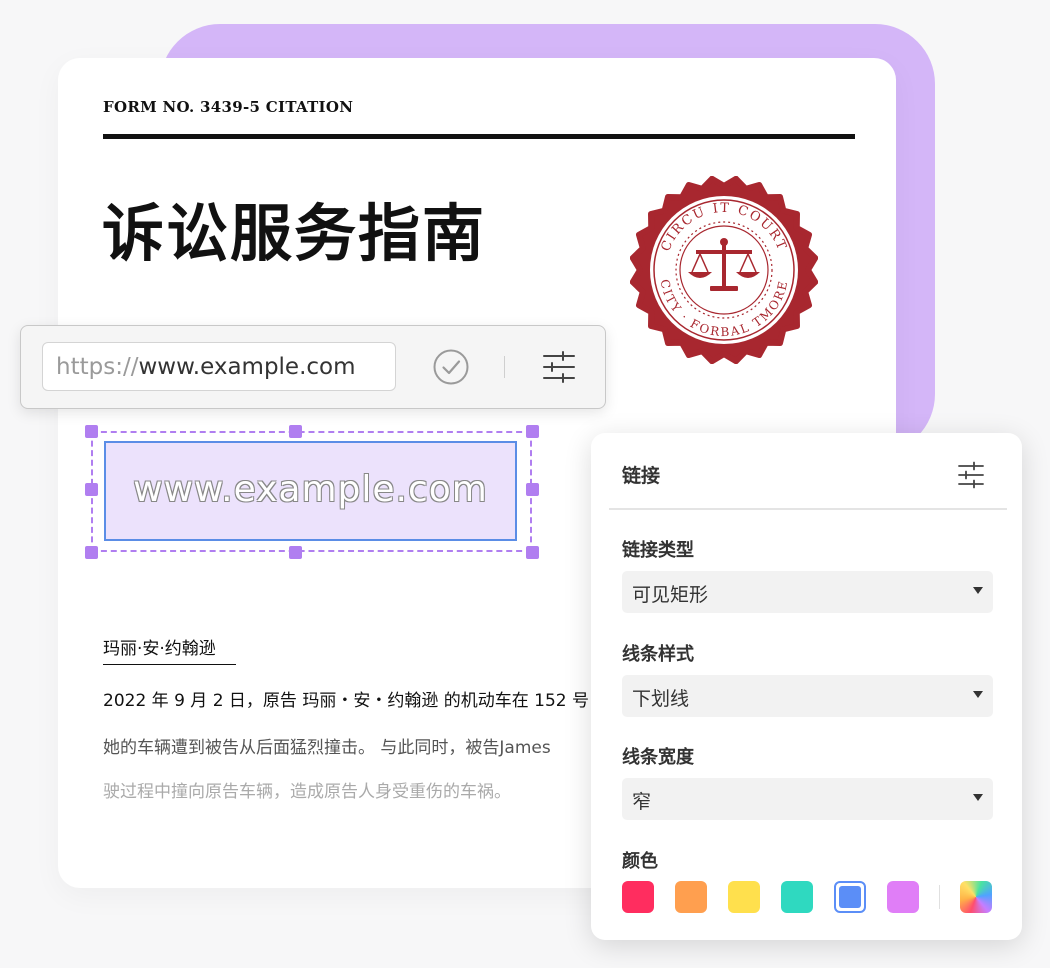  I want to click on plaintiff-name: 玛丽·安·约翰逊, so click(169, 649).